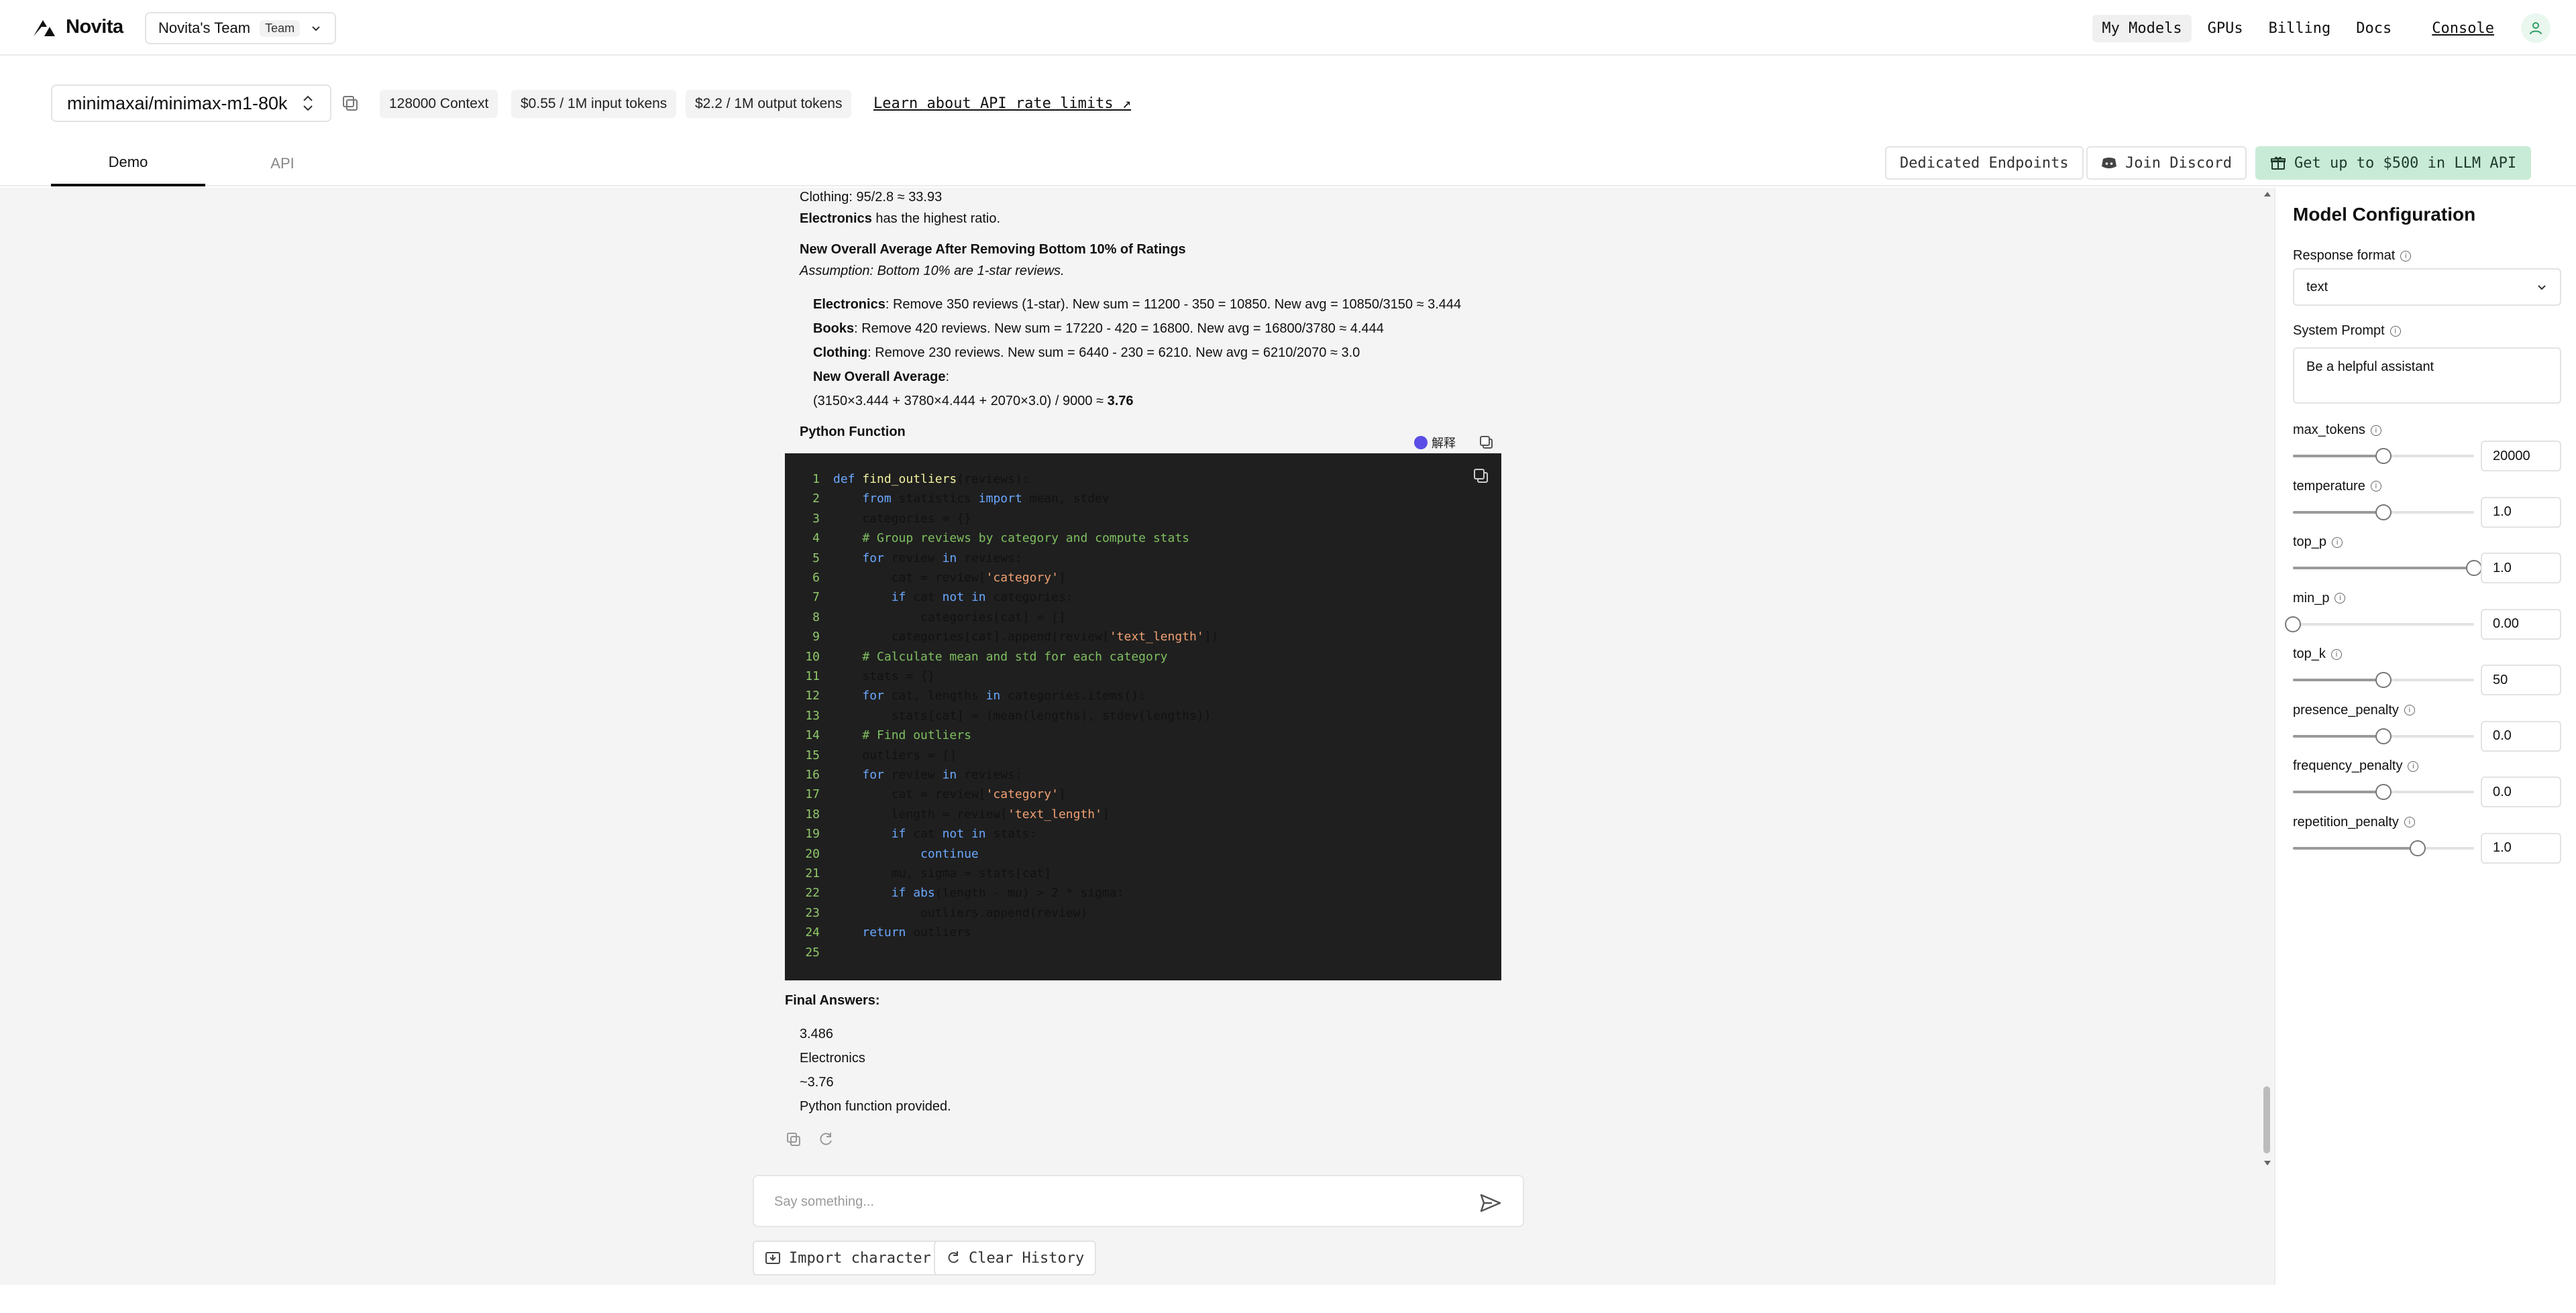 The width and height of the screenshot is (2576, 1313). What do you see at coordinates (1435, 443) in the screenshot?
I see `explain-button: 解释` at bounding box center [1435, 443].